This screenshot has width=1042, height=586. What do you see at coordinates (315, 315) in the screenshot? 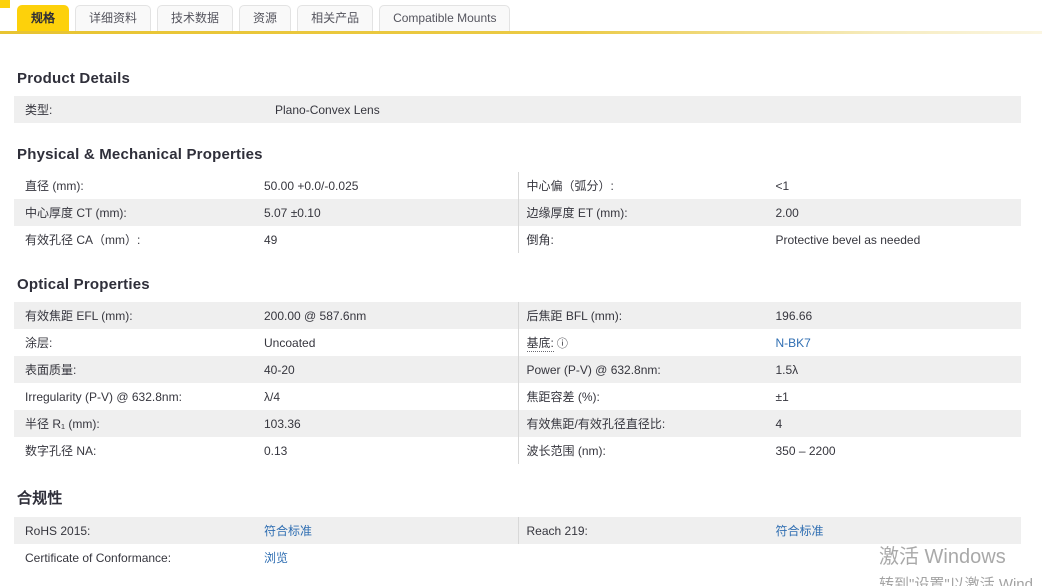
I see `spec-value: 200.00 @ 587.6nm` at bounding box center [315, 315].